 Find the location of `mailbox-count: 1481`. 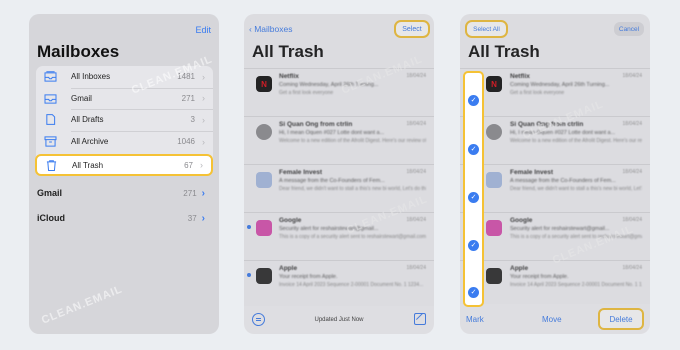

mailbox-count: 1481 is located at coordinates (186, 77).